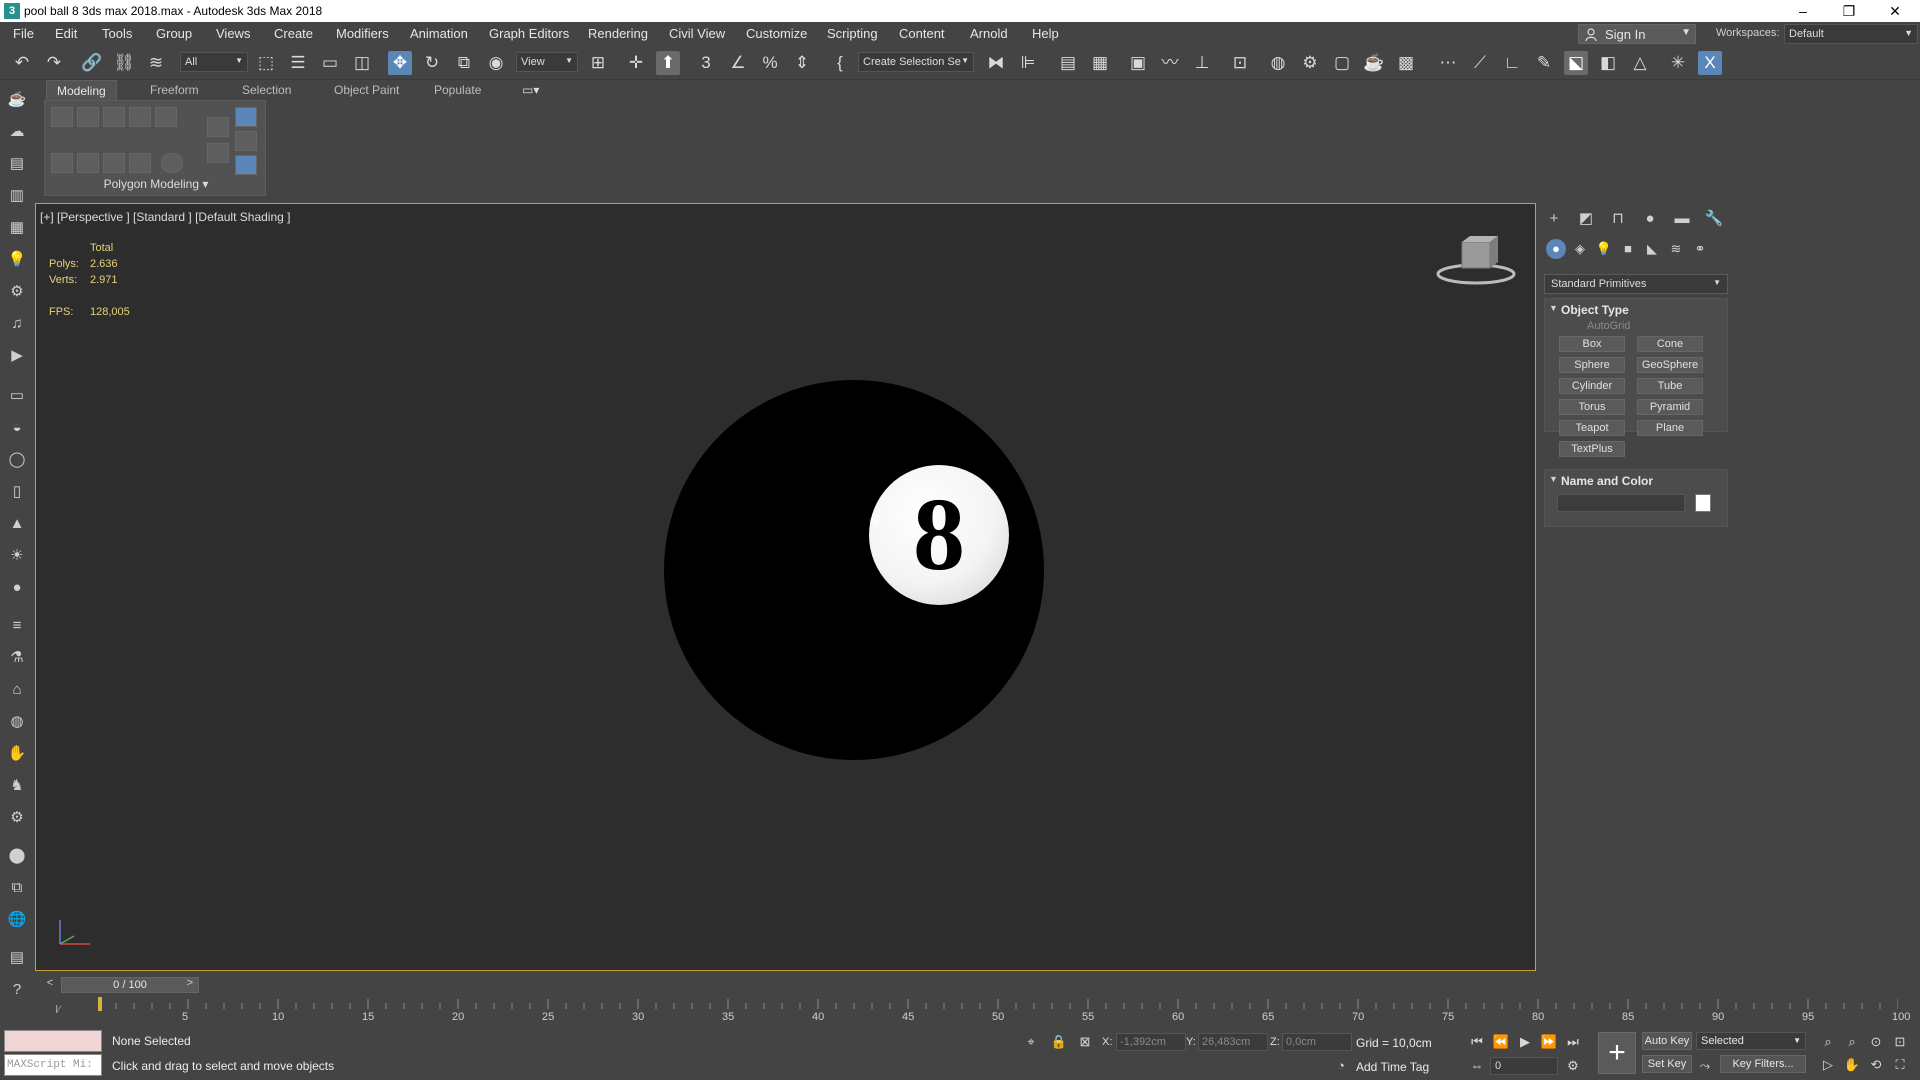  Describe the element at coordinates (1682, 219) in the screenshot. I see `display-tab-icon: ▬` at that location.